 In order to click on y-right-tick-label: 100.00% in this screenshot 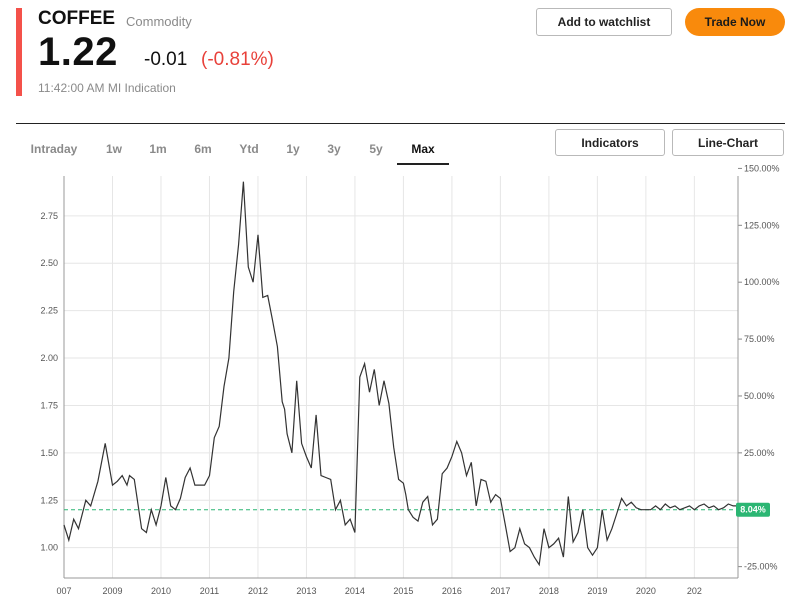, I will do `click(762, 282)`.